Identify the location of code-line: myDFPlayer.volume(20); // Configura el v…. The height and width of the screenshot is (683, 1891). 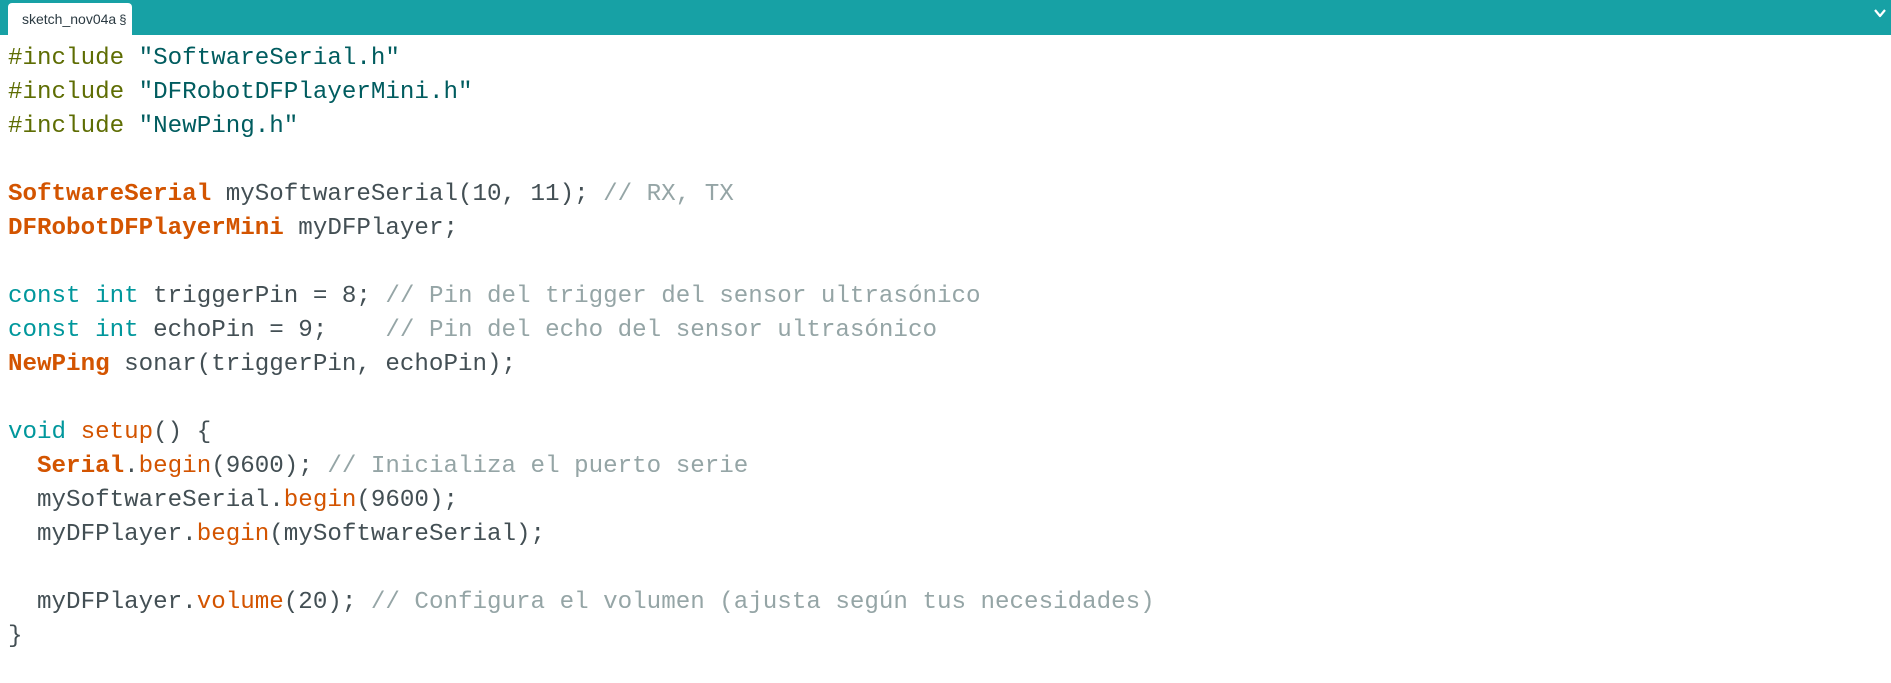
(581, 603).